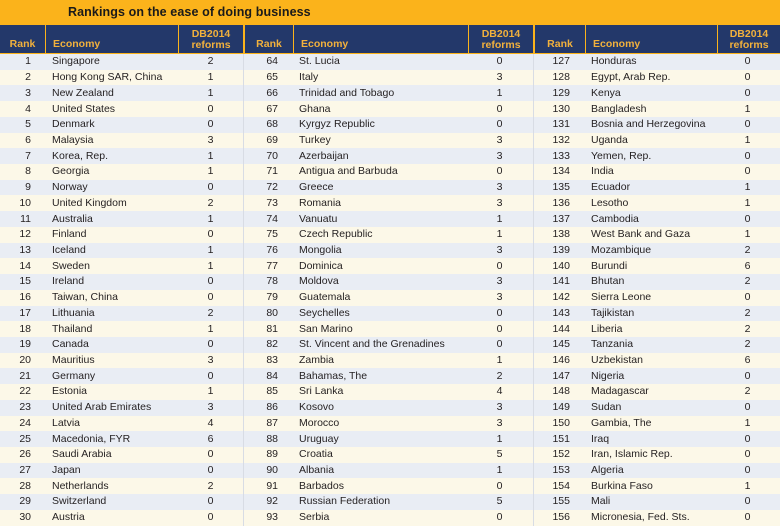  What do you see at coordinates (89, 202) in the screenshot?
I see `cell-economy: United Kingdom` at bounding box center [89, 202].